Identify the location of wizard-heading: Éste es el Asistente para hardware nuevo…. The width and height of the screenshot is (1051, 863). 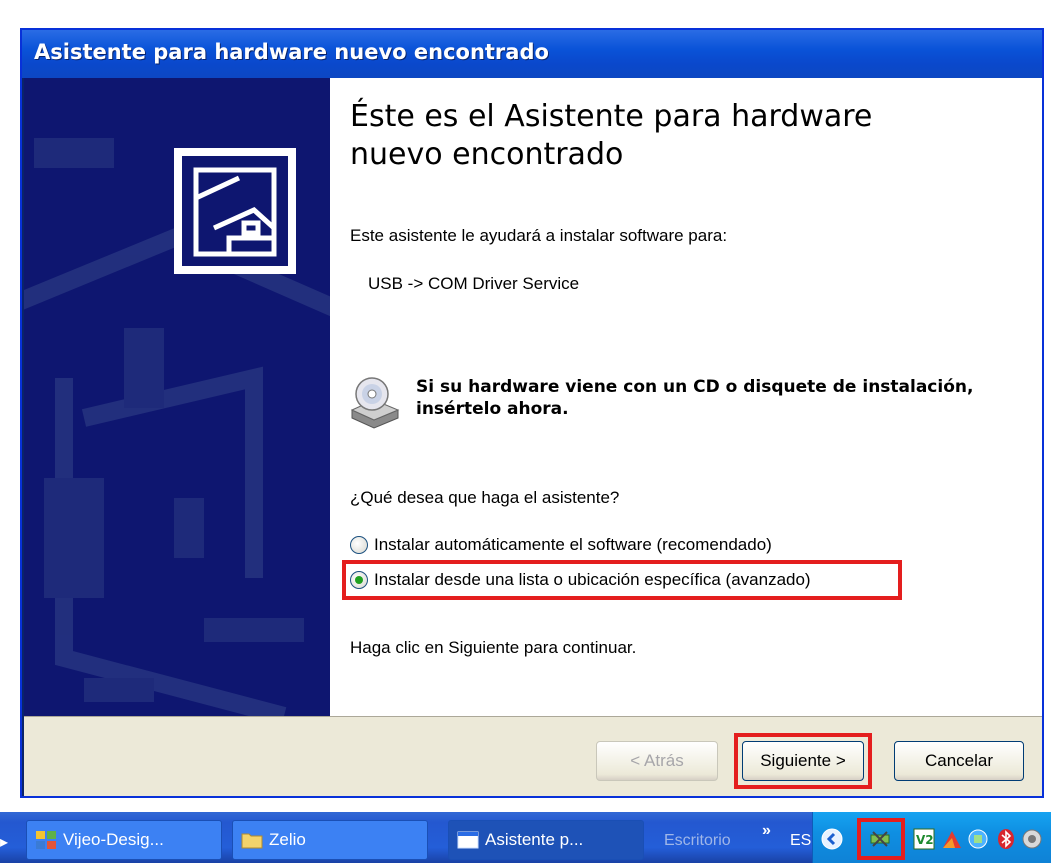
(611, 135).